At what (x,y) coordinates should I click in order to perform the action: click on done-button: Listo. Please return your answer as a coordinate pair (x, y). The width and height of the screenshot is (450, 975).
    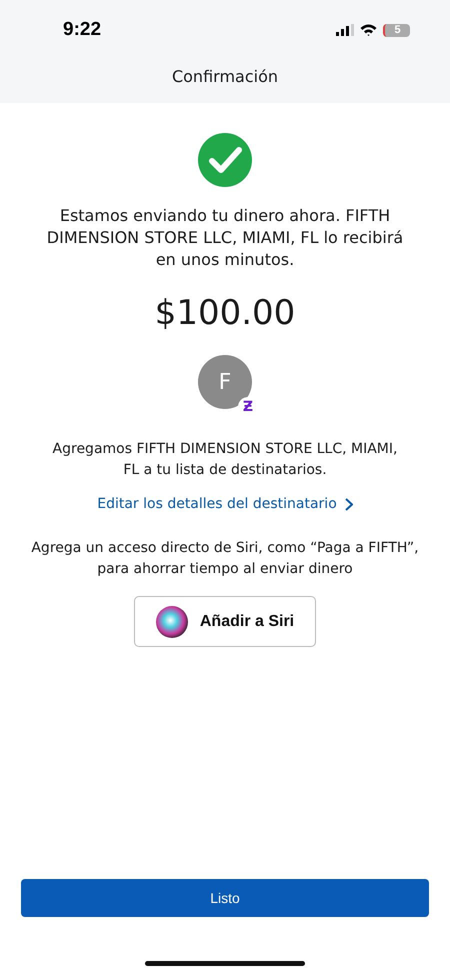
    Looking at the image, I should click on (225, 898).